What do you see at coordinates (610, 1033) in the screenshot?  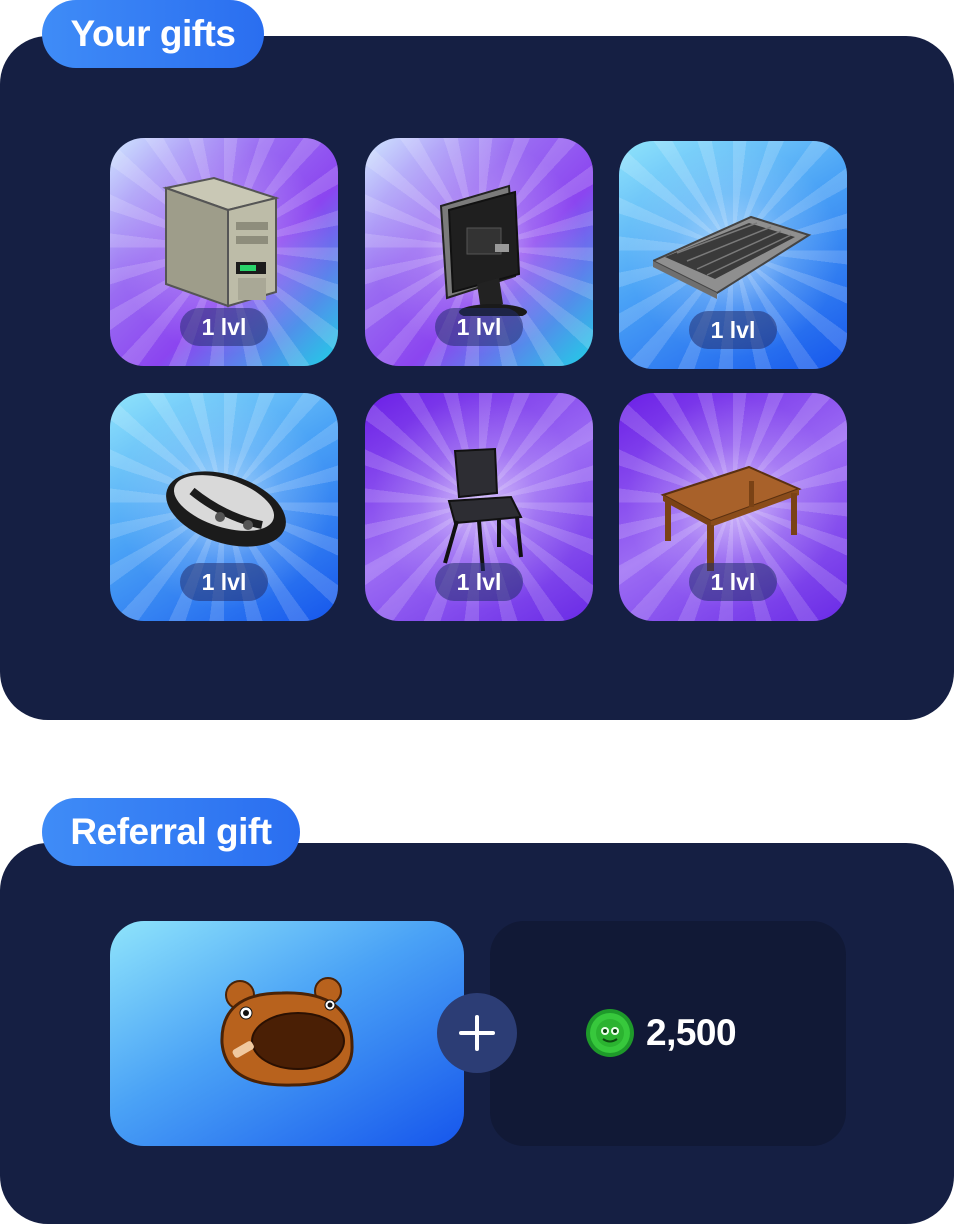 I see `green-coin-icon` at bounding box center [610, 1033].